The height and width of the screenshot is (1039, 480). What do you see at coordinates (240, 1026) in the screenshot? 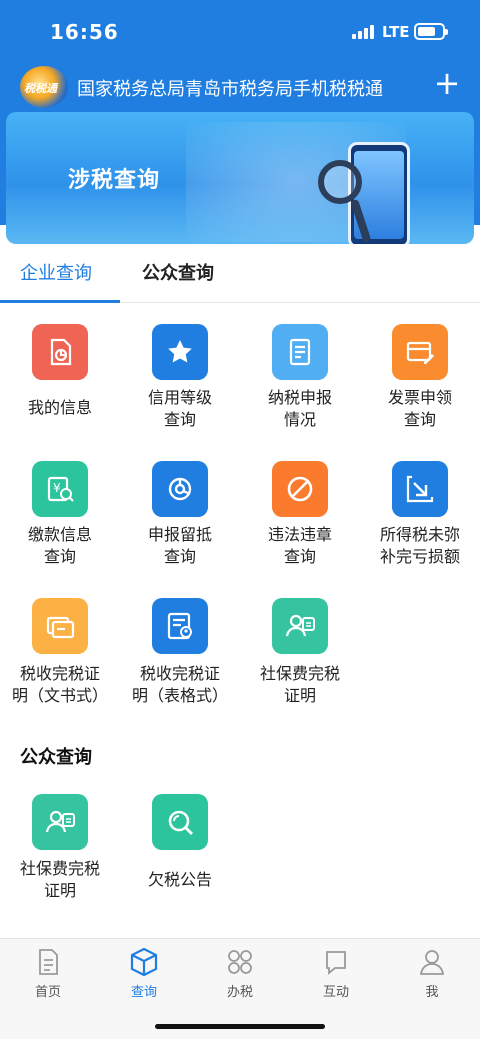
I see `home-indicator` at bounding box center [240, 1026].